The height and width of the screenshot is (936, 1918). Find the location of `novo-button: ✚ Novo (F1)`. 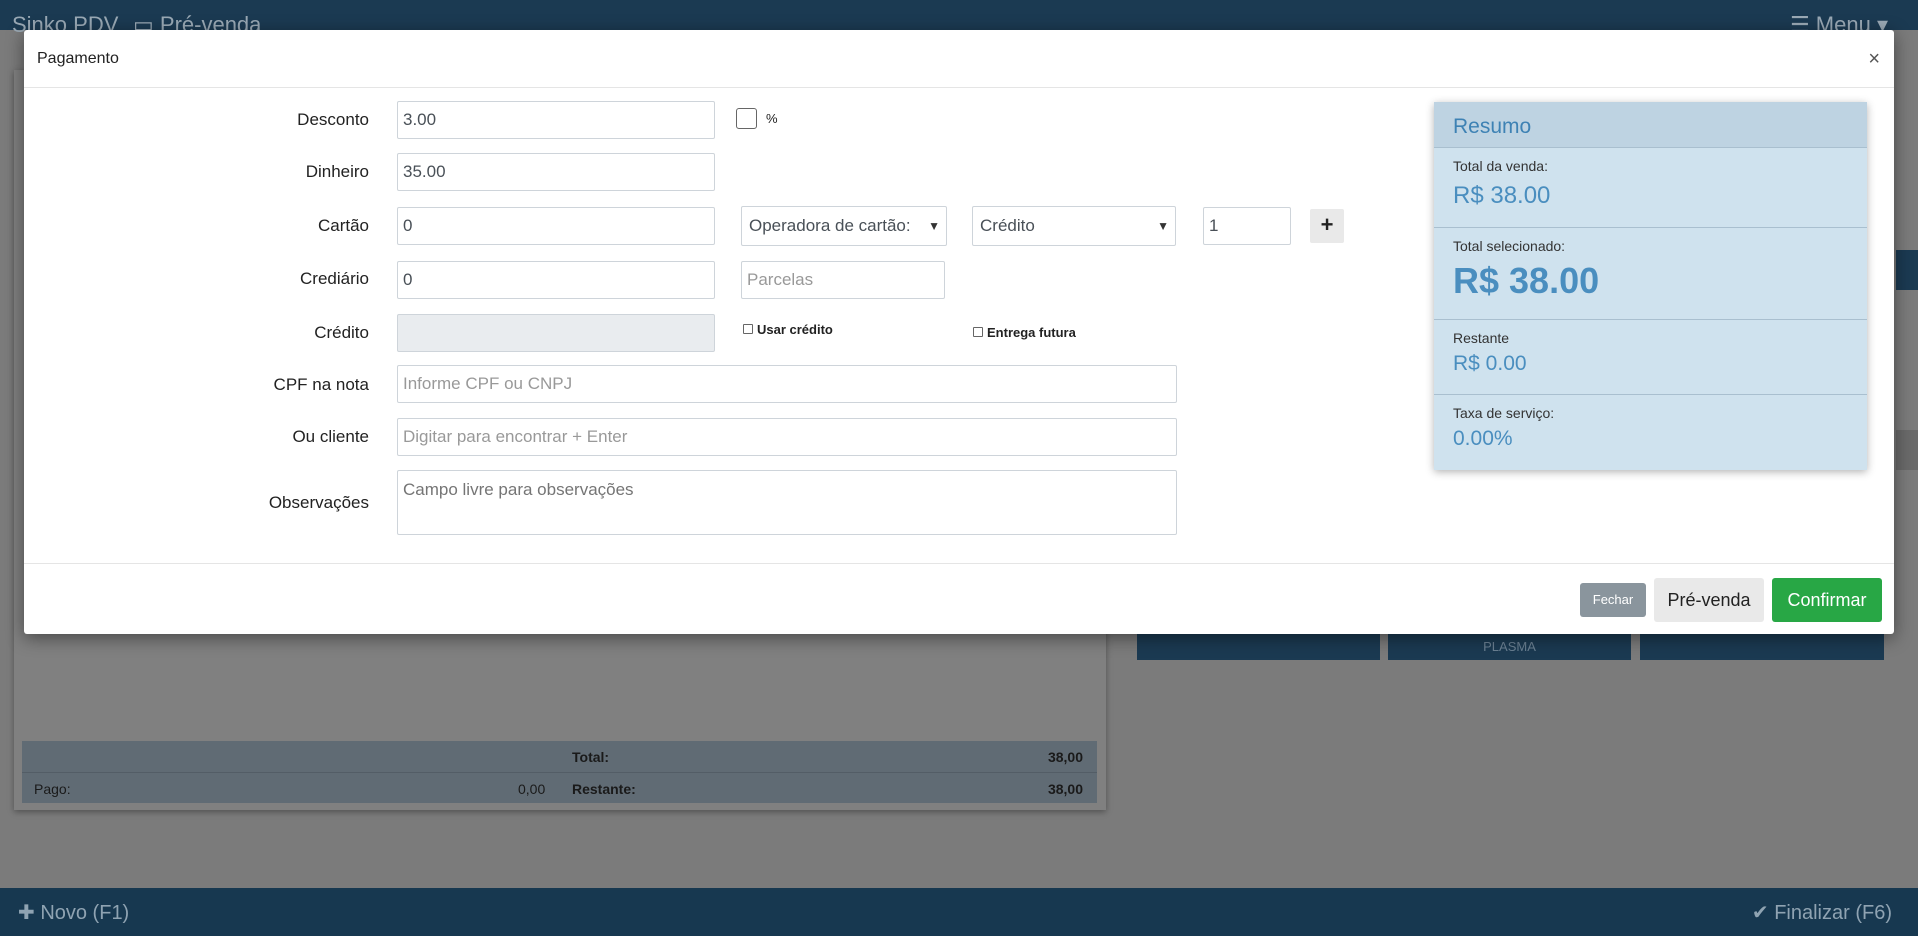

novo-button: ✚ Novo (F1) is located at coordinates (73, 912).